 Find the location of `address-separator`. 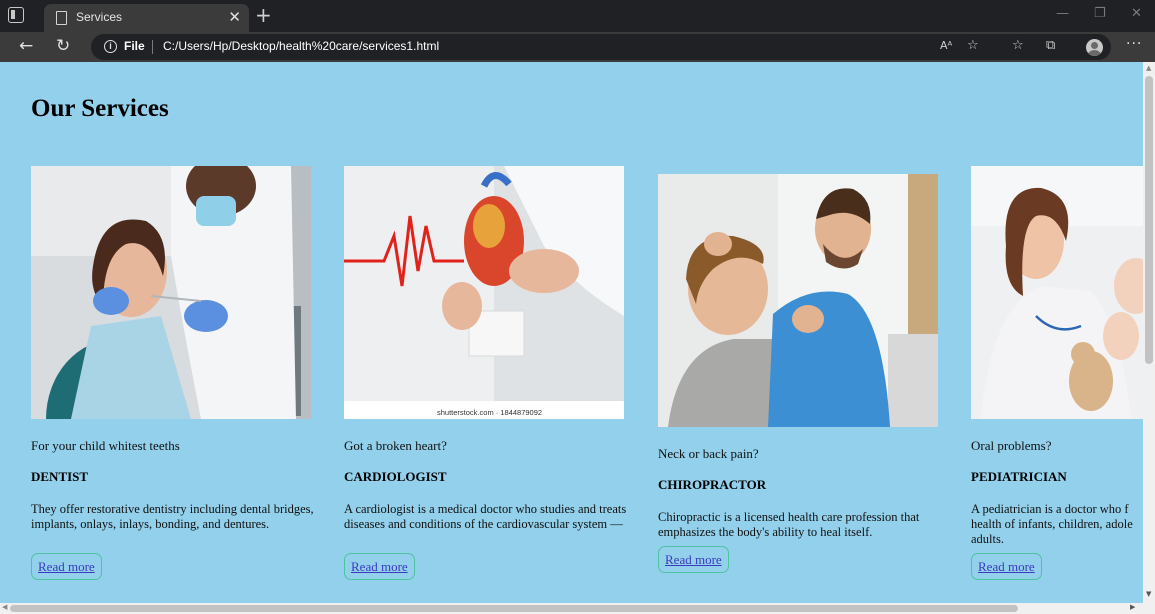

address-separator is located at coordinates (152, 47).